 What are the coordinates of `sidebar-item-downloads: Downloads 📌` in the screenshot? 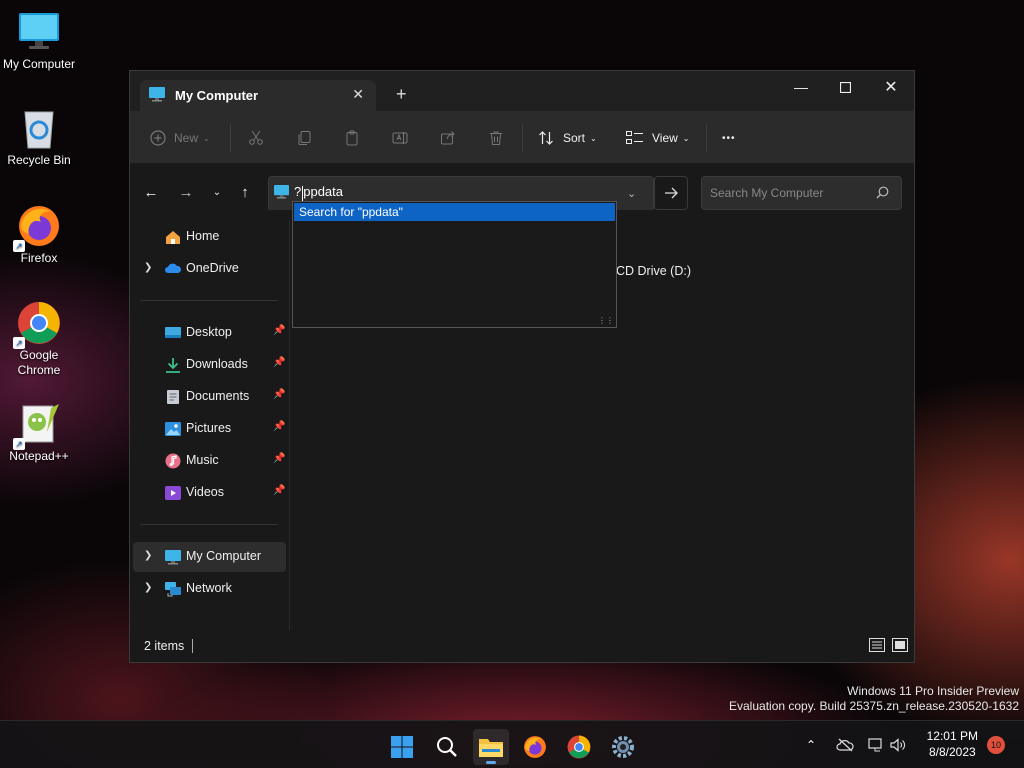 It's located at (209, 365).